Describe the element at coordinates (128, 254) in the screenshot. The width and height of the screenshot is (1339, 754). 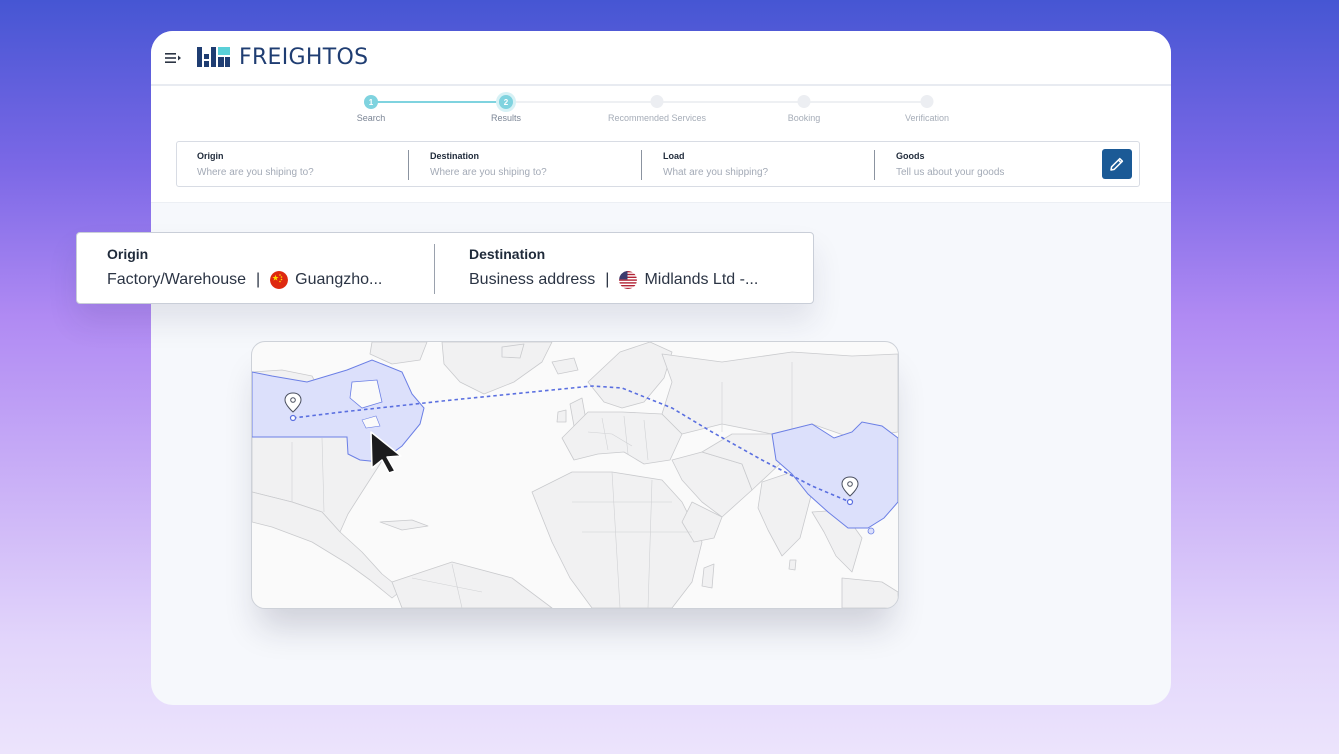
I see `origin-label: Origin` at that location.